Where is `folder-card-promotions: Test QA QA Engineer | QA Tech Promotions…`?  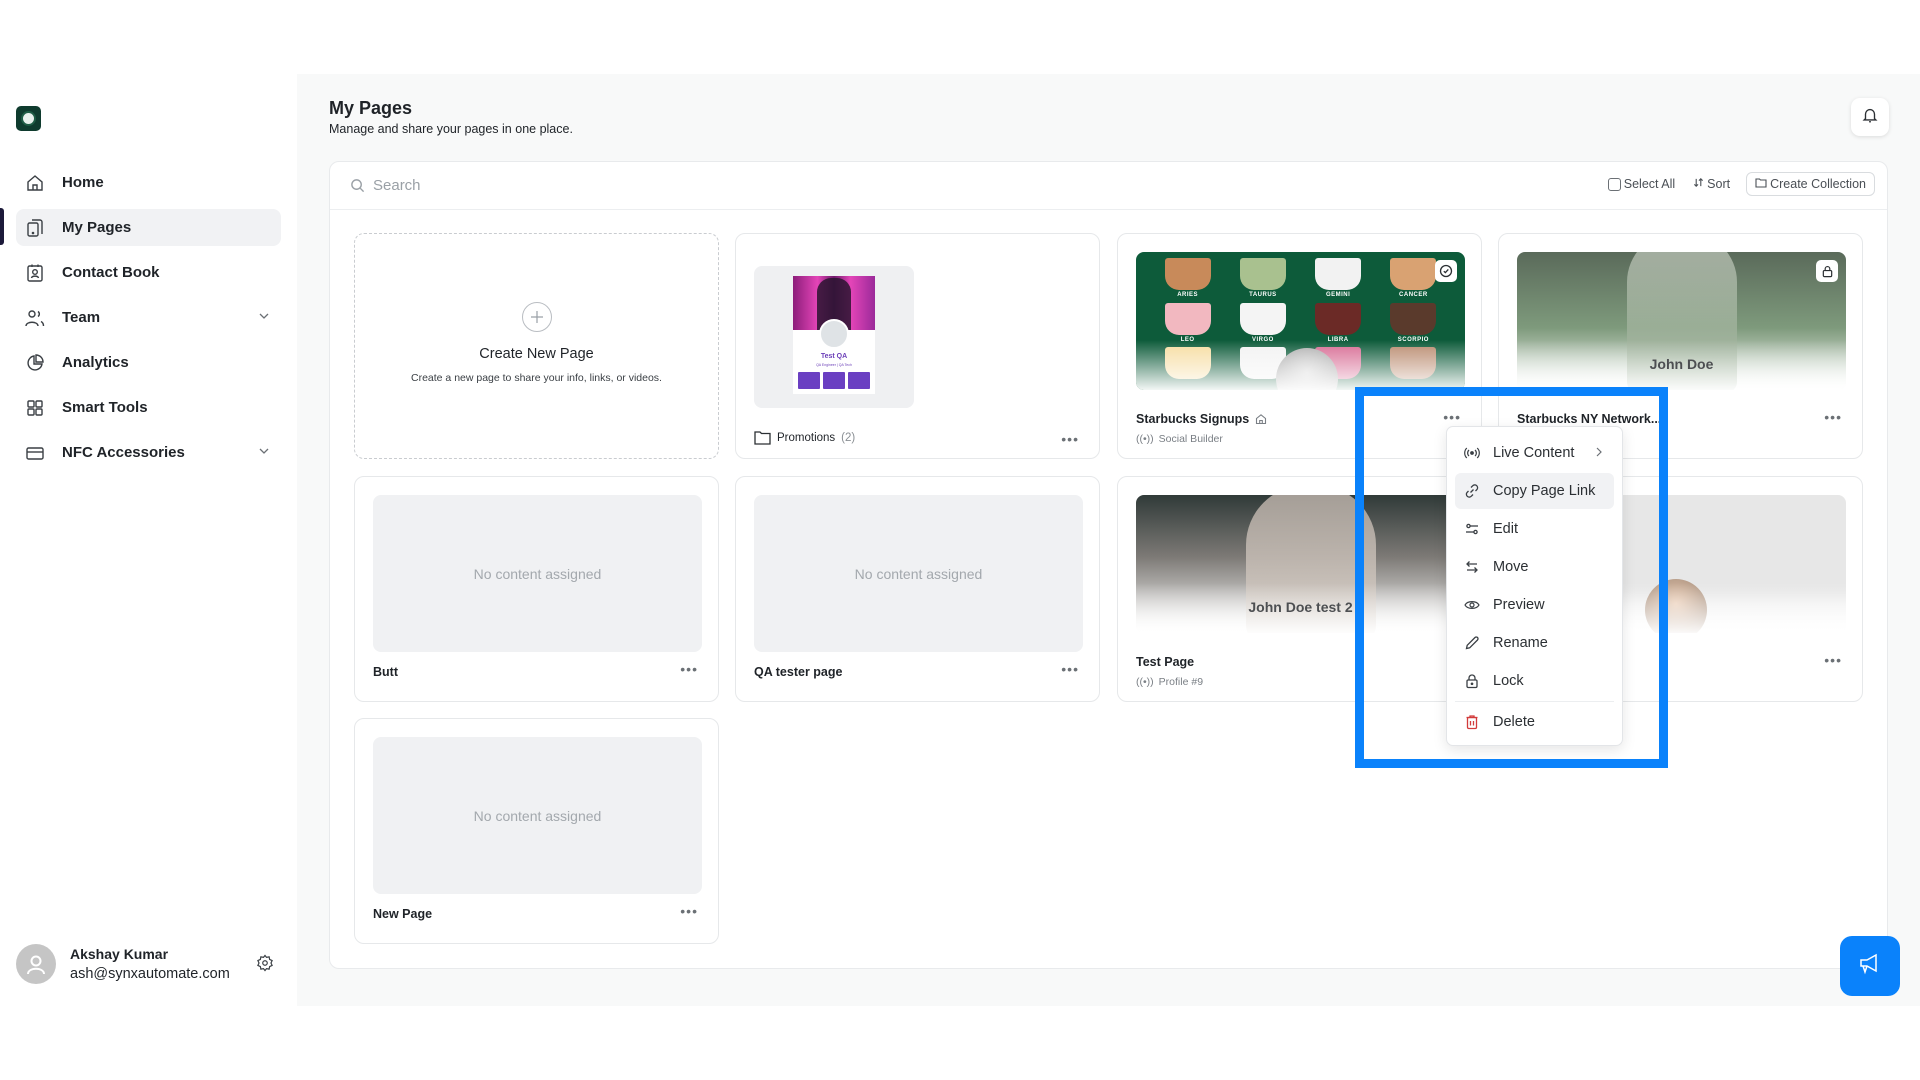
folder-card-promotions: Test QA QA Engineer | QA Tech Promotions… is located at coordinates (917, 346).